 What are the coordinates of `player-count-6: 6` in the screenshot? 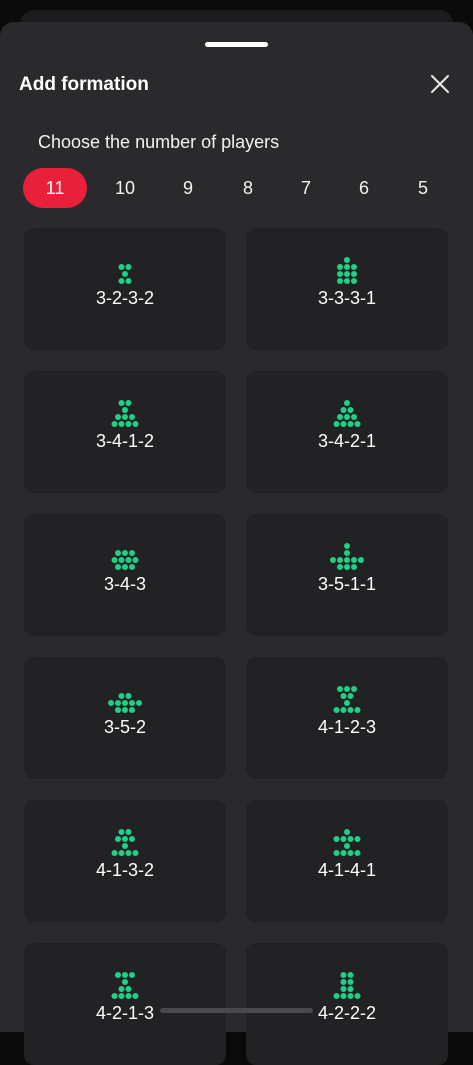 It's located at (364, 188).